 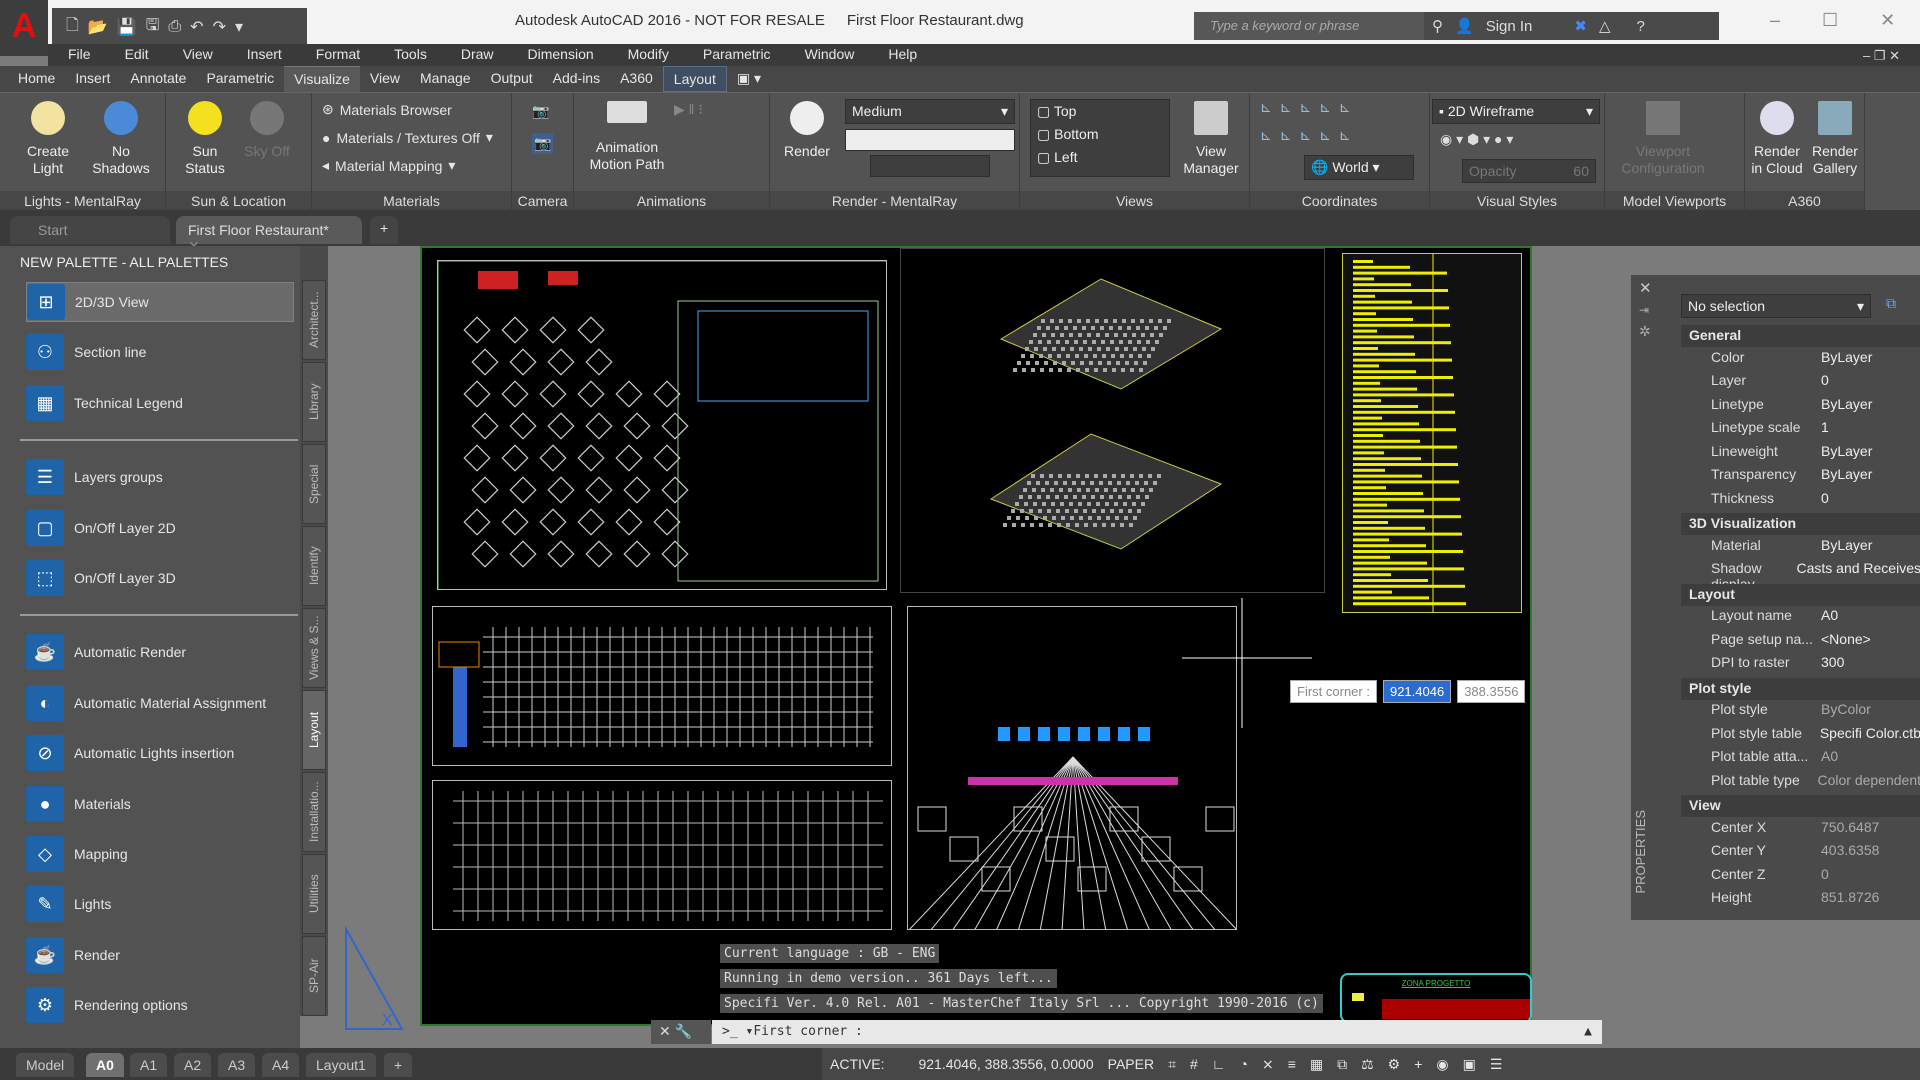 I want to click on menu-window: Window, so click(x=827, y=55).